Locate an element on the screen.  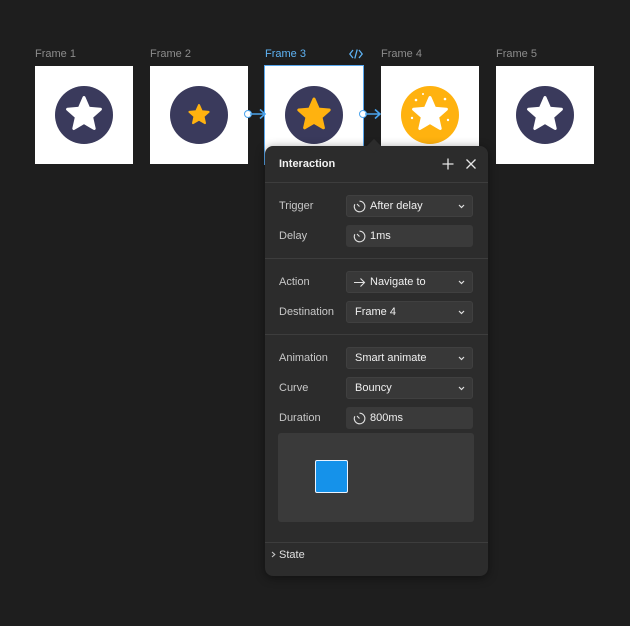
delay-value: 1ms is located at coordinates (380, 236).